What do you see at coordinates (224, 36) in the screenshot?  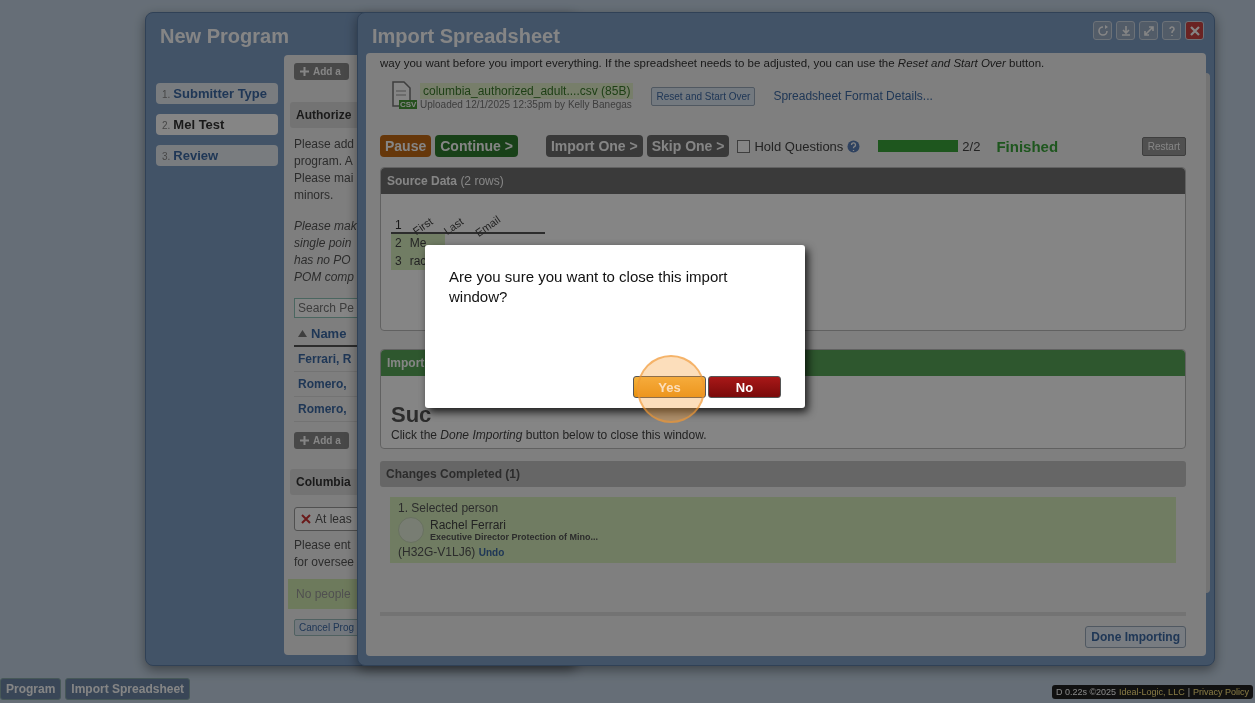 I see `window-title: New Program` at bounding box center [224, 36].